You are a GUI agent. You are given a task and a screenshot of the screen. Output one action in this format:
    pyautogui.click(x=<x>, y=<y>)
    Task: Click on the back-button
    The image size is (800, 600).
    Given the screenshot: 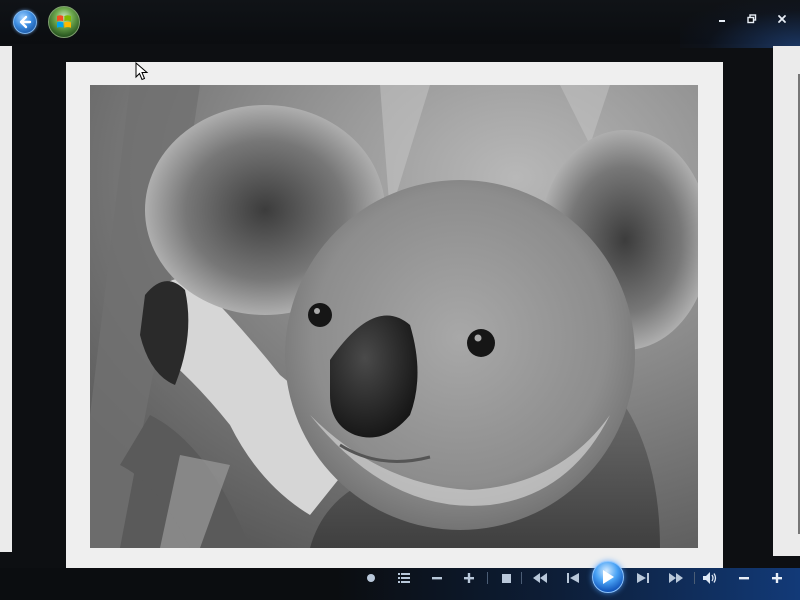 What is the action you would take?
    pyautogui.click(x=25, y=22)
    